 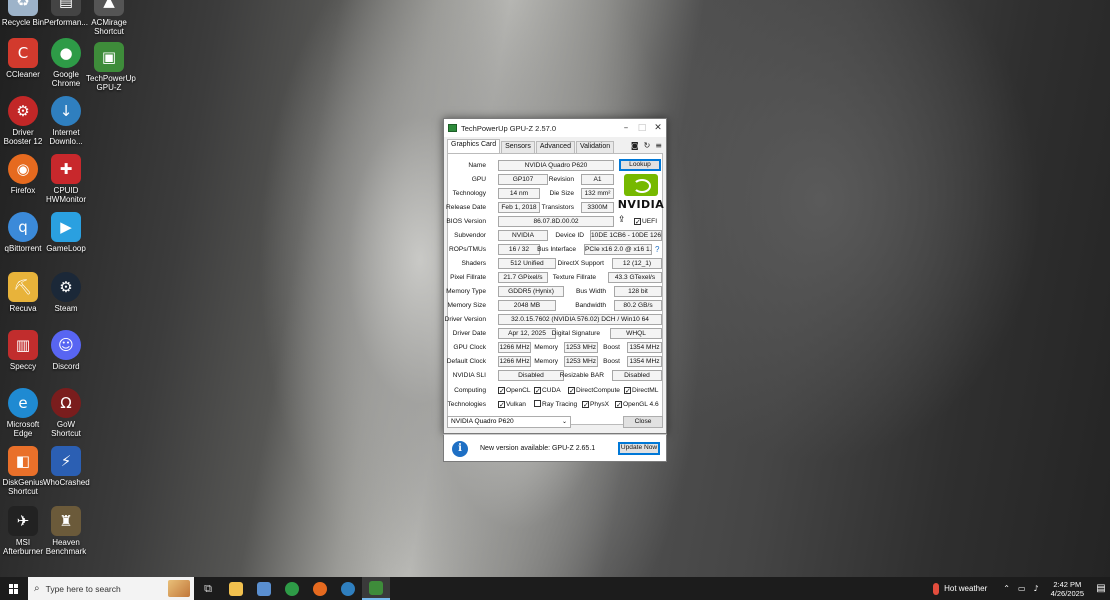 I want to click on label-revision: Revision, so click(x=561, y=179).